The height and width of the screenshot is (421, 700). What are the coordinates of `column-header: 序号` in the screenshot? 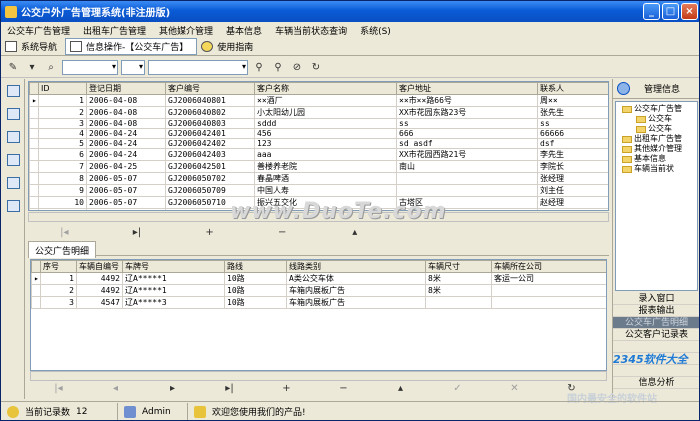 It's located at (58, 266).